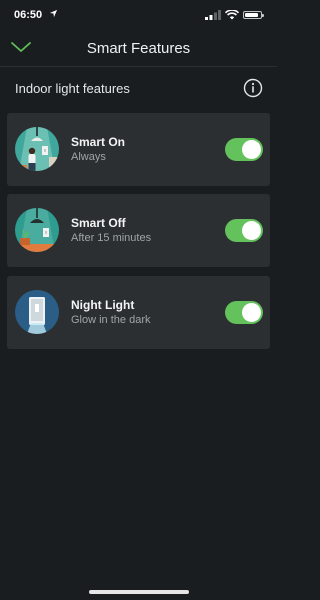 This screenshot has width=320, height=600. What do you see at coordinates (138, 15) in the screenshot?
I see `status-bar: 06:50` at bounding box center [138, 15].